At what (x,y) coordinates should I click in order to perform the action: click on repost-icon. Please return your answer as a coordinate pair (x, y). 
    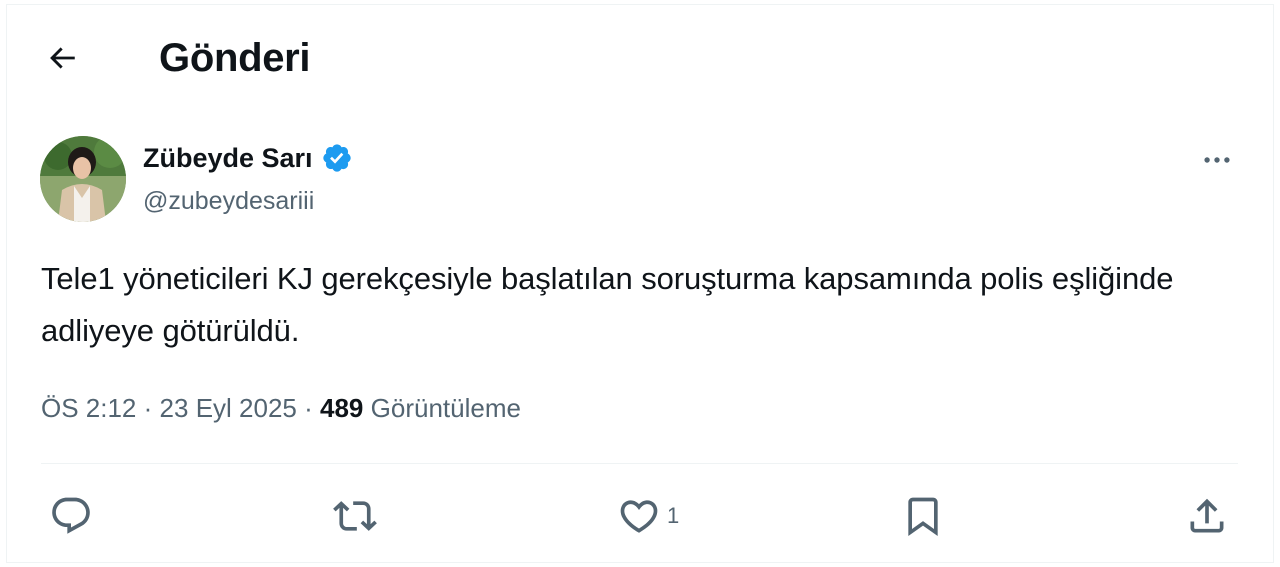
    Looking at the image, I should click on (355, 516).